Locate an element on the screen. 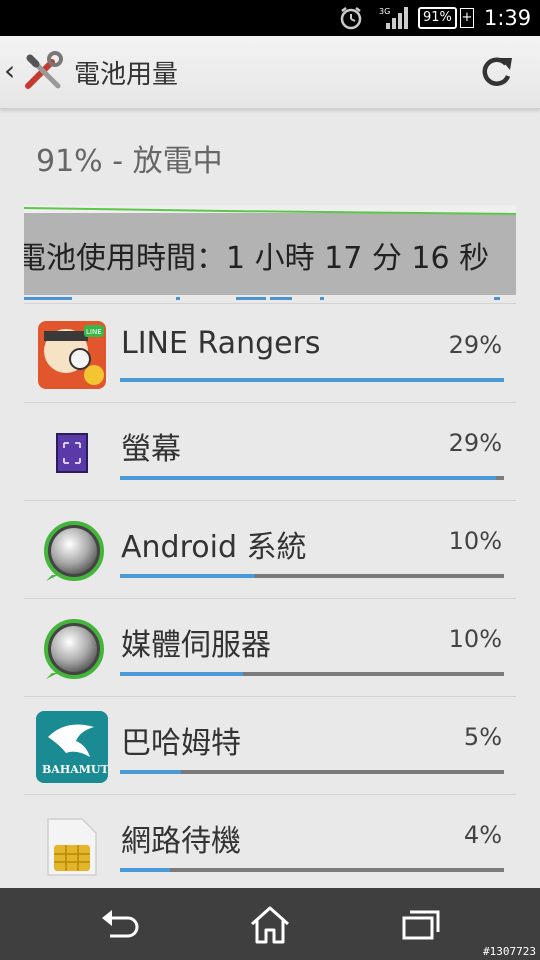 Image resolution: width=540 pixels, height=960 pixels. recents-icon is located at coordinates (421, 925).